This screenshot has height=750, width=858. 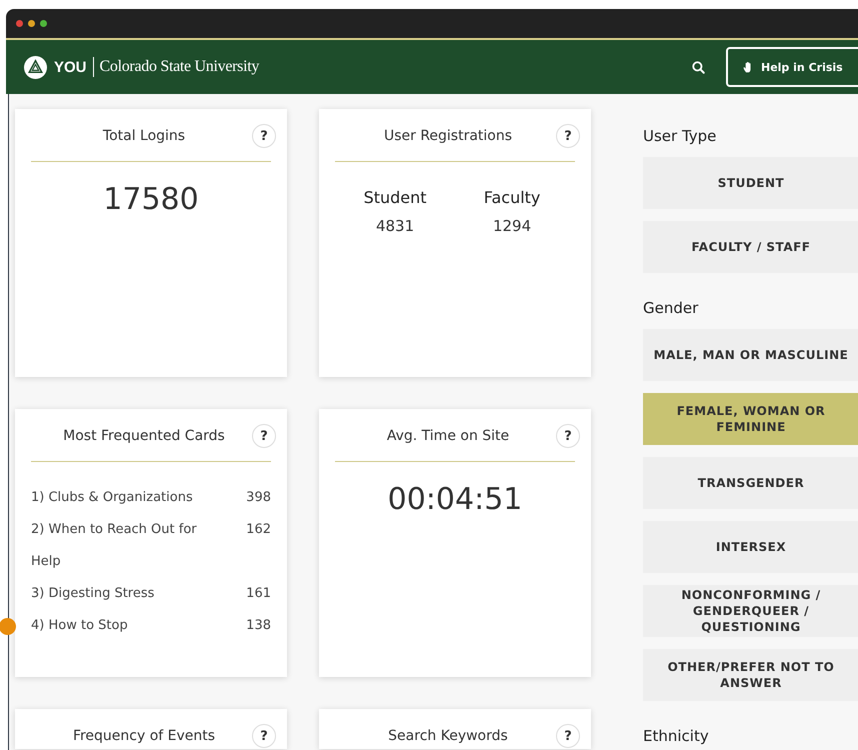 I want to click on card-title: Total Logins, so click(x=144, y=136).